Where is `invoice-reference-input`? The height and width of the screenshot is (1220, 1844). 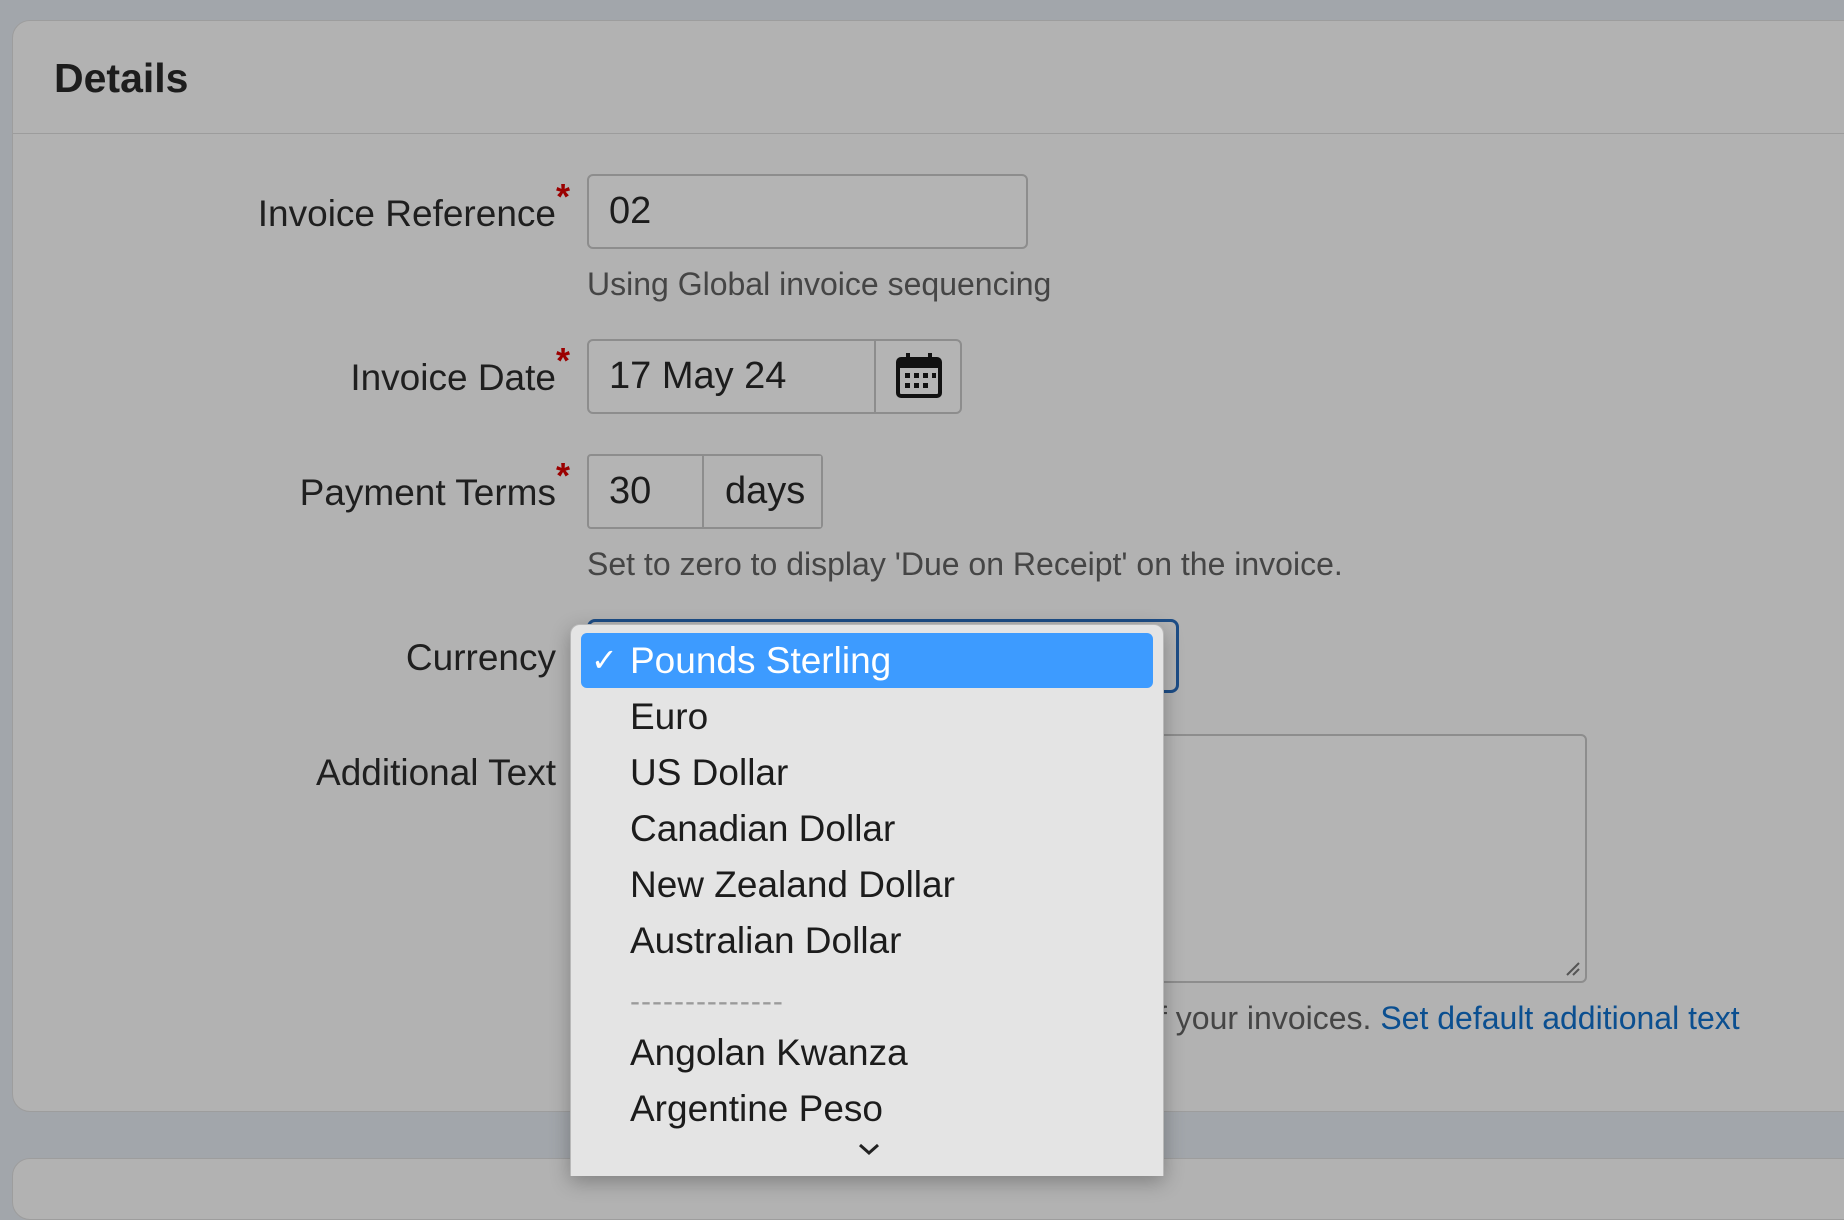
invoice-reference-input is located at coordinates (807, 211).